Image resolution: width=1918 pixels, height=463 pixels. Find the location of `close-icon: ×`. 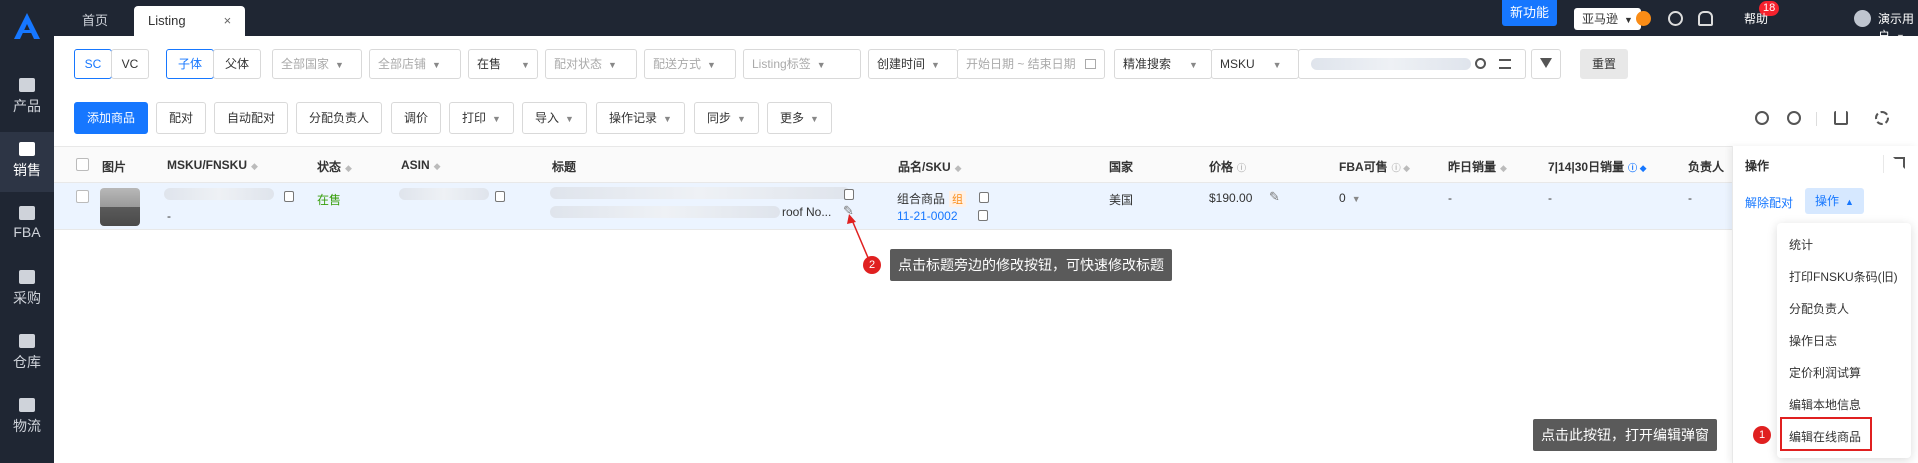

close-icon: × is located at coordinates (228, 20).